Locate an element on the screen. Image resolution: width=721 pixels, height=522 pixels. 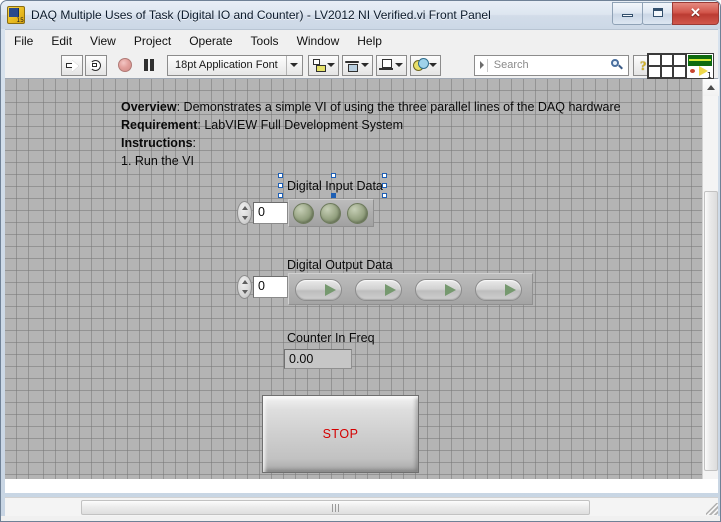
maximize-button is located at coordinates (657, 13).